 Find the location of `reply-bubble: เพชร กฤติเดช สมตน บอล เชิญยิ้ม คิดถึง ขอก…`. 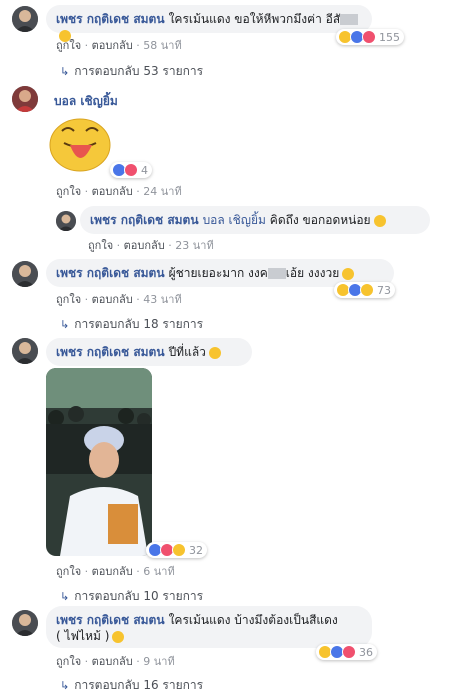

reply-bubble: เพชร กฤติเดช สมตน บอล เชิญยิ้ม คิดถึง ขอก… is located at coordinates (255, 220).